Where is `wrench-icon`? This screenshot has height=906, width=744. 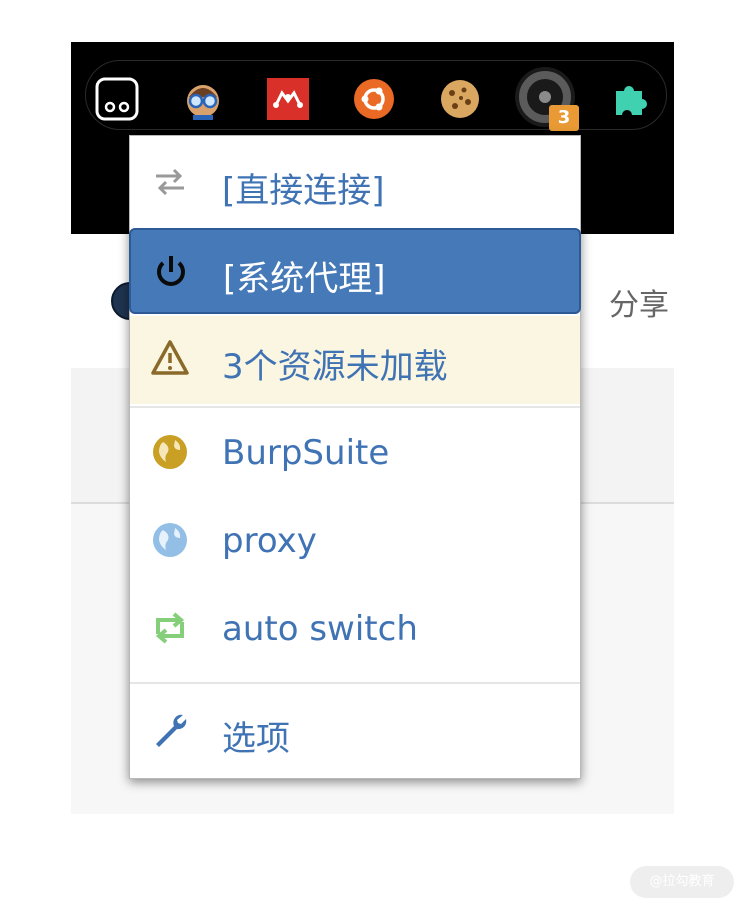 wrench-icon is located at coordinates (170, 730).